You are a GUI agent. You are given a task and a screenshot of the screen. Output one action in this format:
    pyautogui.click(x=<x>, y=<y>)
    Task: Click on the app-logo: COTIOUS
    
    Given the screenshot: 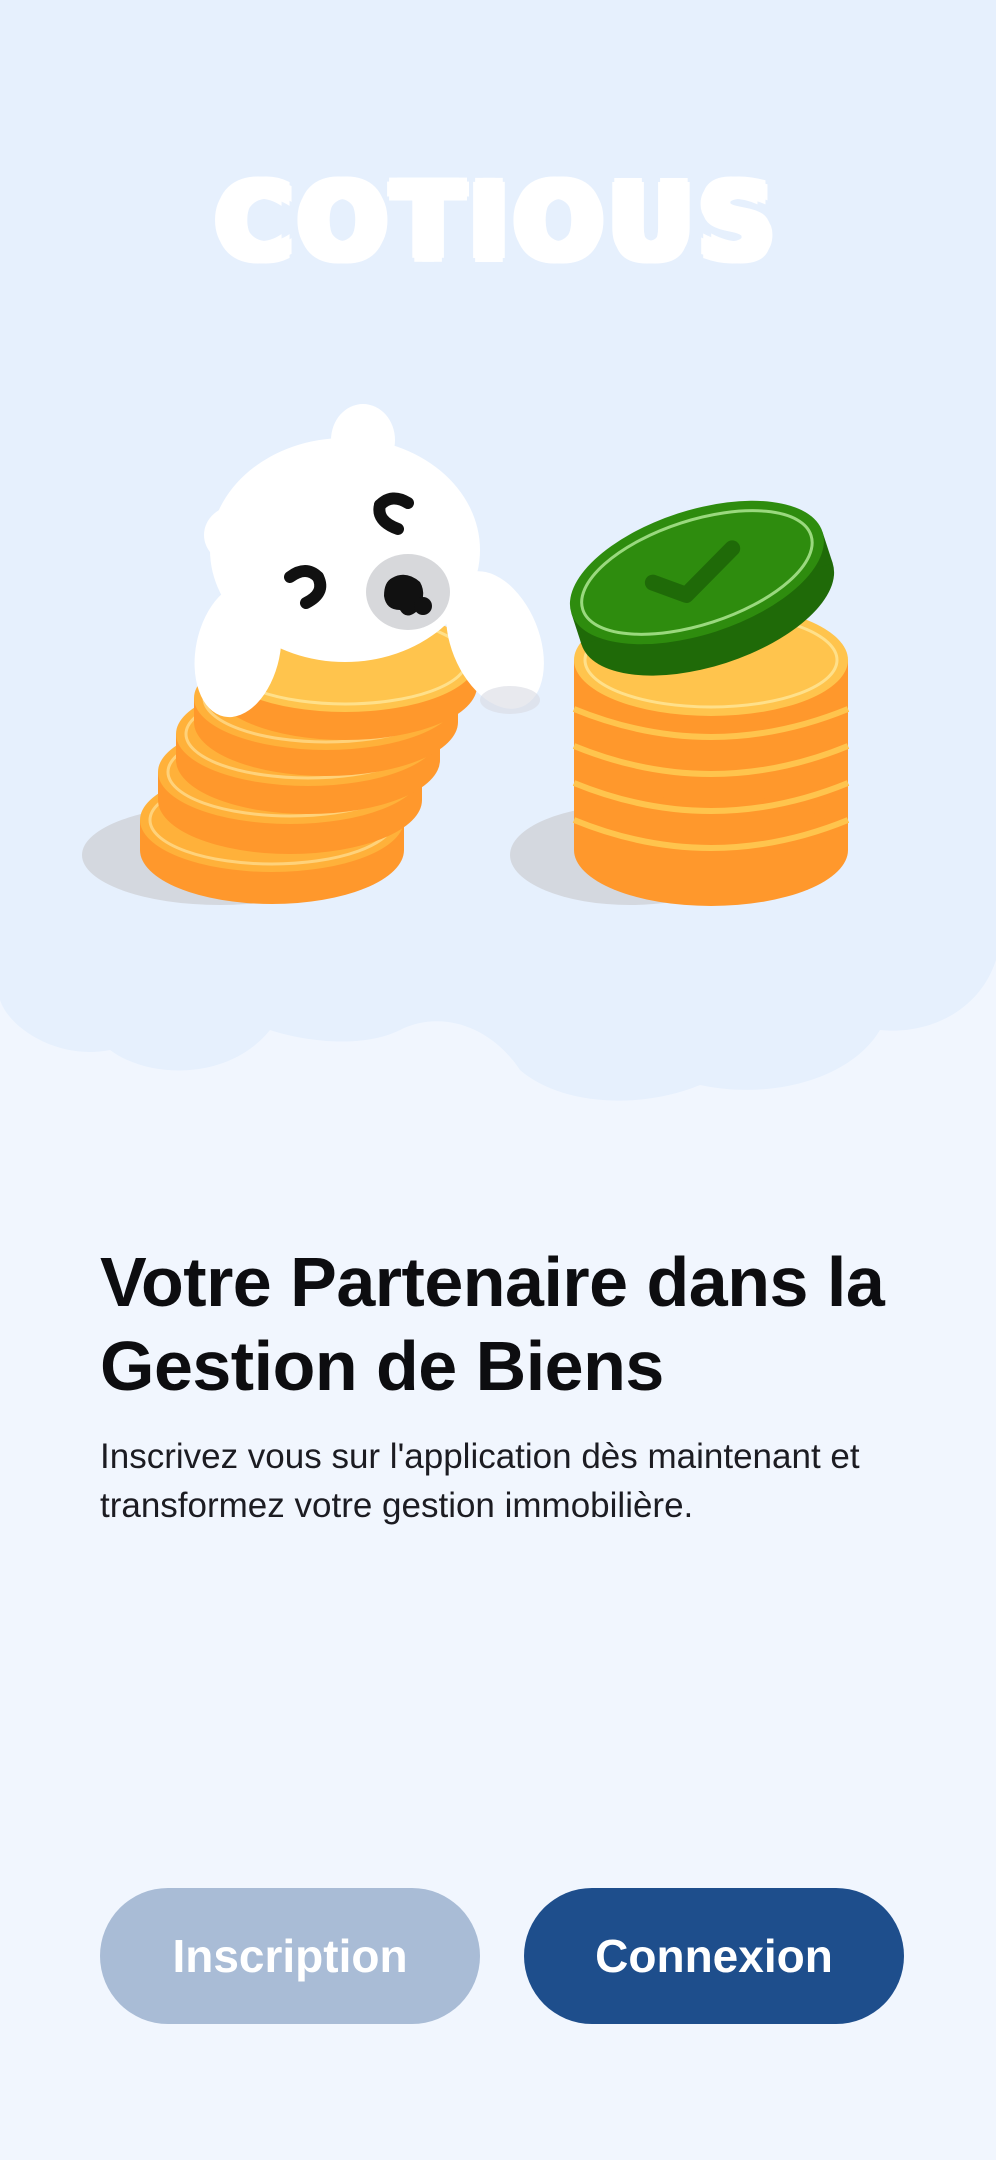 What is the action you would take?
    pyautogui.click(x=498, y=222)
    